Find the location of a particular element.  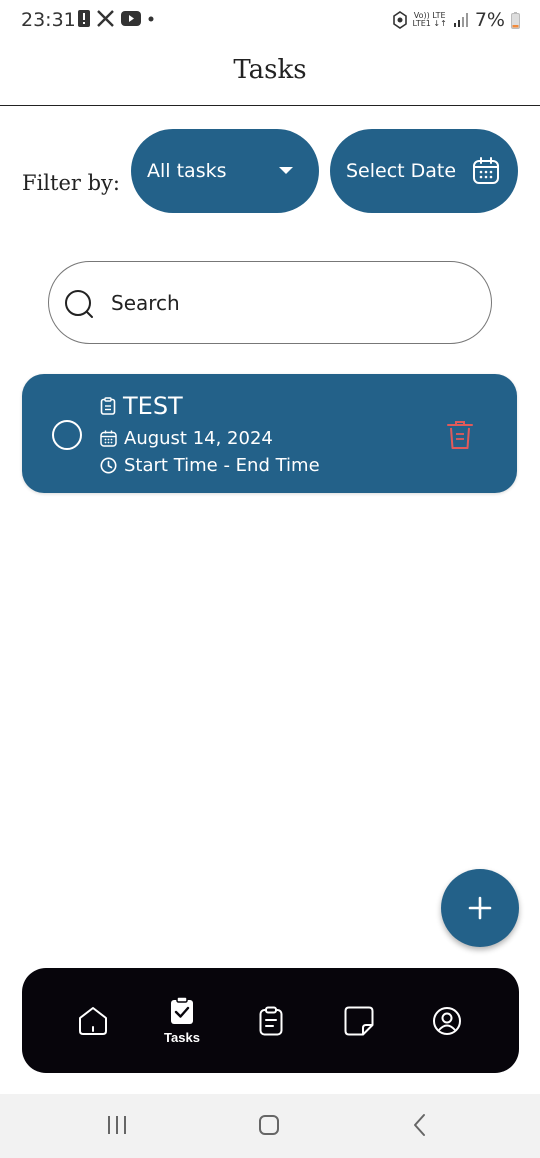

alert-icon is located at coordinates (84, 18).